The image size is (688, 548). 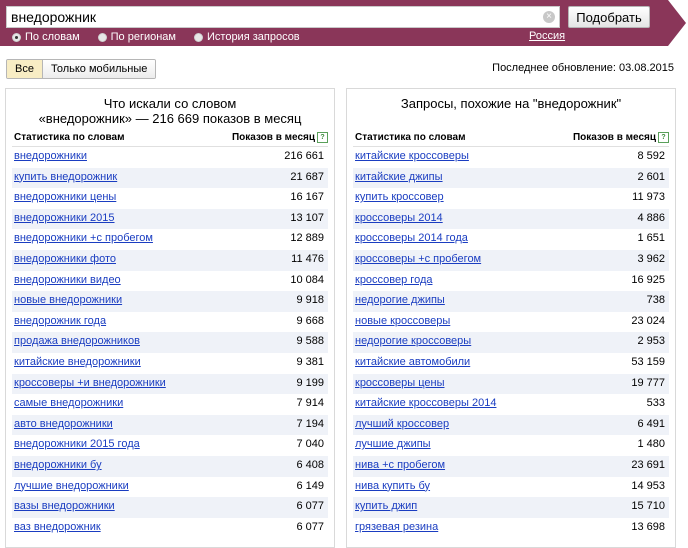 I want to click on query-link: новые кроссоверы, so click(x=402, y=321).